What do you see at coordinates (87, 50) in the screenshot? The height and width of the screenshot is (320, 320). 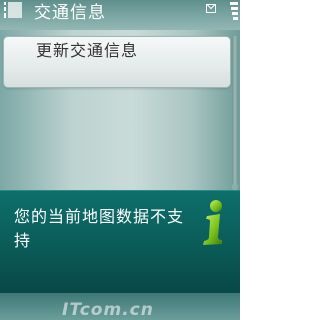 I see `menu-item-label: 更新交通信息` at bounding box center [87, 50].